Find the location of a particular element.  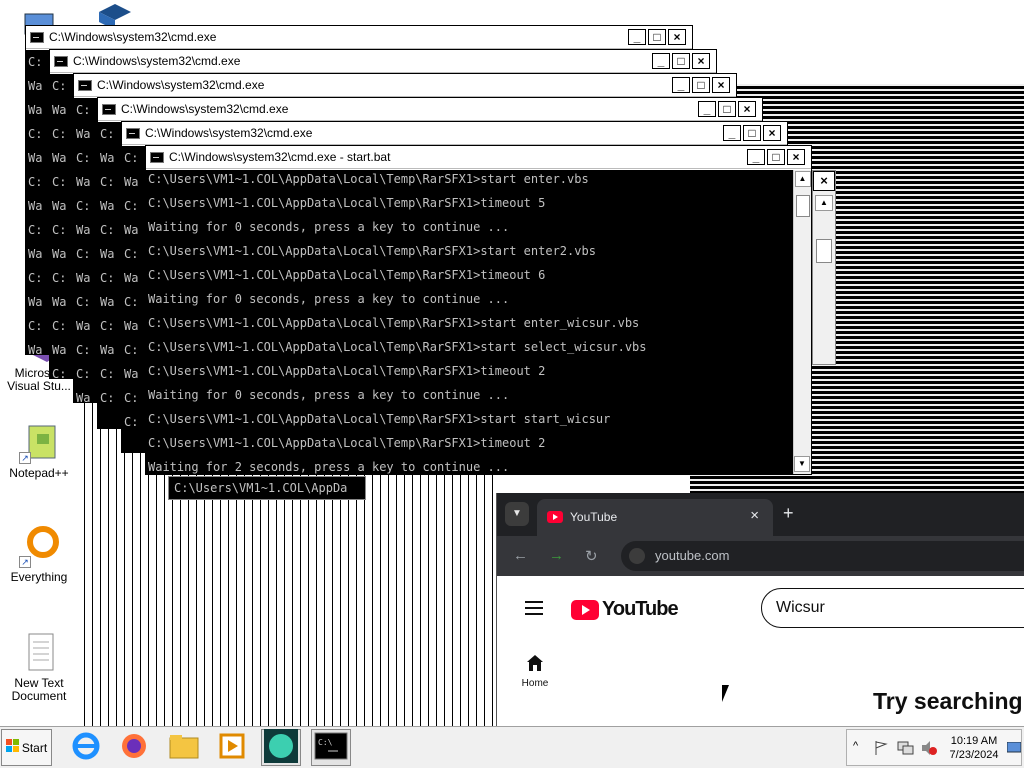

desktop-icon-new-text-document: New Text Document is located at coordinates (39, 666).